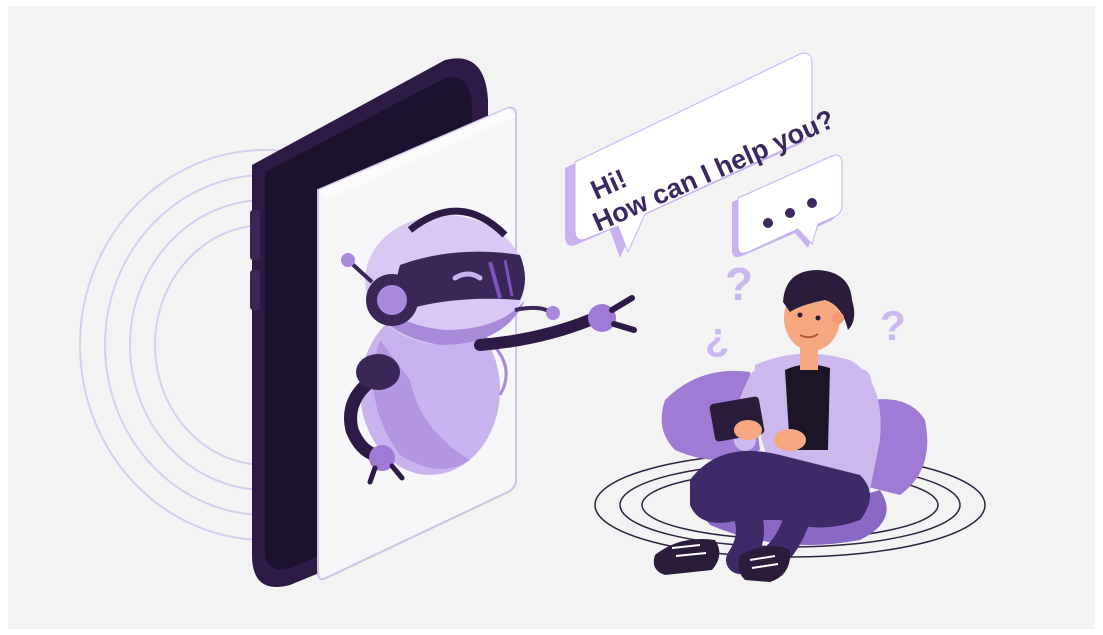 The image size is (1103, 635). I want to click on question-mark-icon: ?, so click(739, 284).